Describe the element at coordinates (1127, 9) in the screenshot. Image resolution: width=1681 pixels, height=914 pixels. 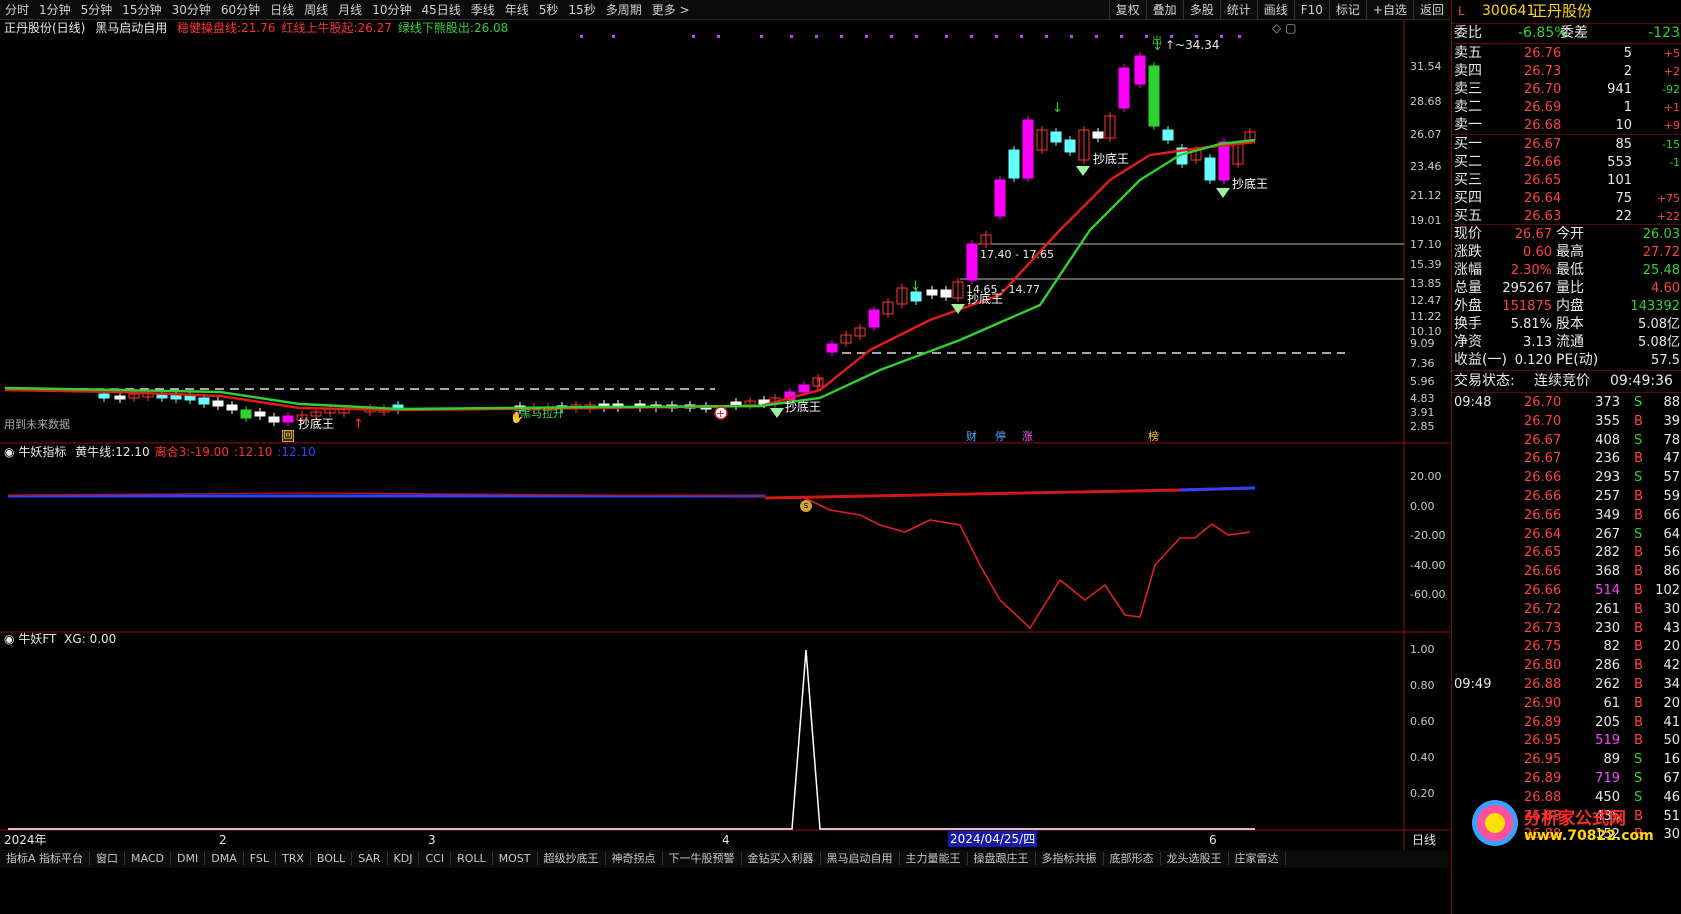
I see `tool-button: 复权` at that location.